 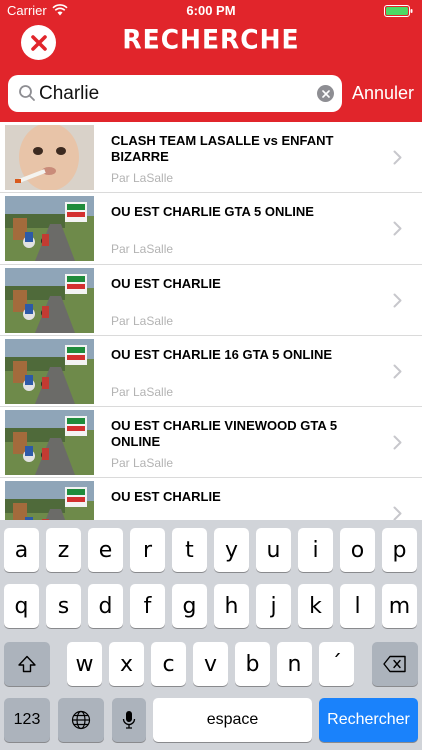 I want to click on key-o: o, so click(x=357, y=550).